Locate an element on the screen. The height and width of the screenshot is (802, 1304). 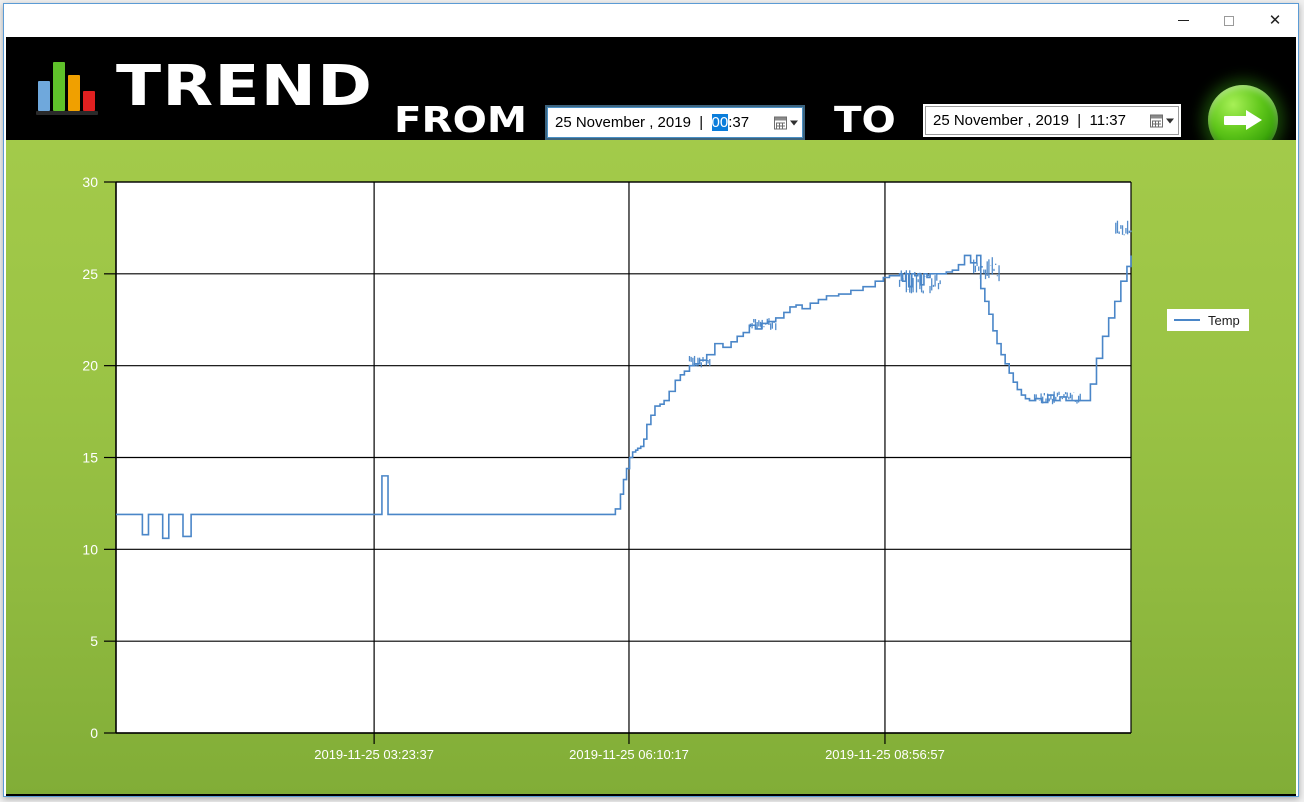
legend-label-temp: Temp is located at coordinates (1224, 320).